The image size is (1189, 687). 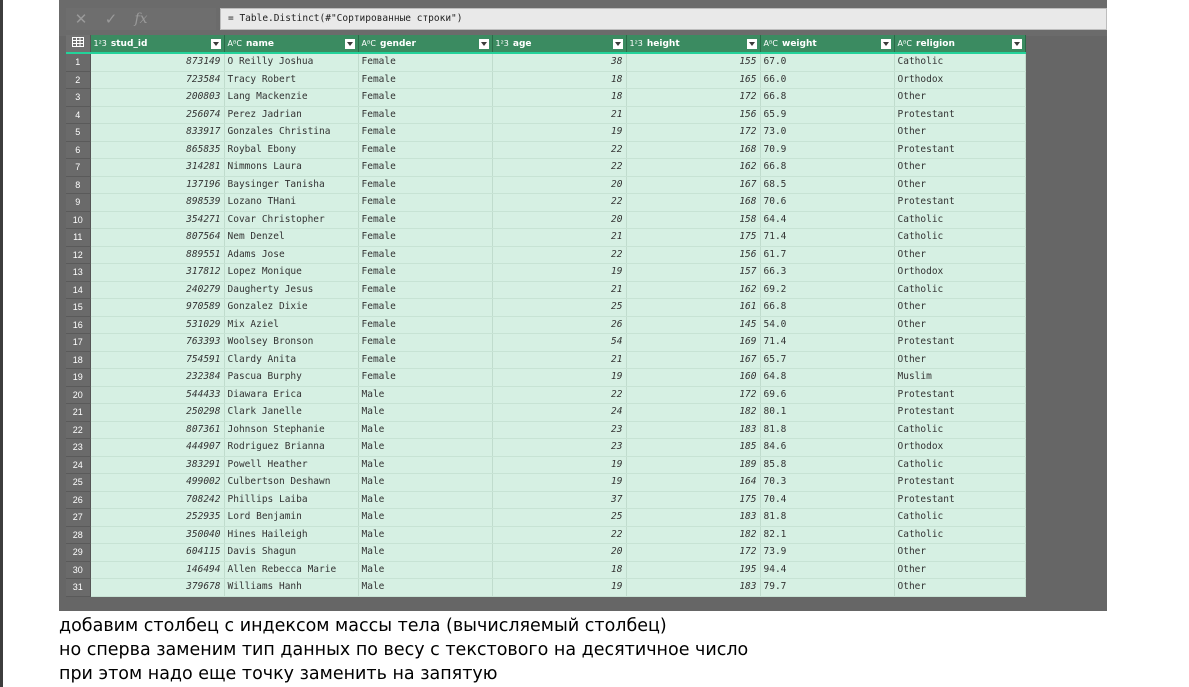 What do you see at coordinates (291, 500) in the screenshot?
I see `cell-name: Phillips Laiba` at bounding box center [291, 500].